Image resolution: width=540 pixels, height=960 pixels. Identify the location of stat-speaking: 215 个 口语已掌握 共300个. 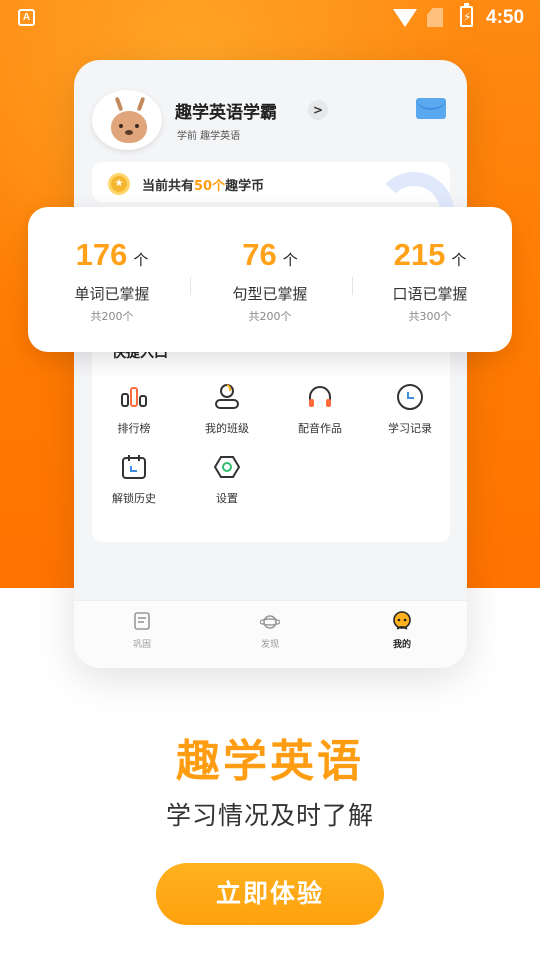
(430, 280).